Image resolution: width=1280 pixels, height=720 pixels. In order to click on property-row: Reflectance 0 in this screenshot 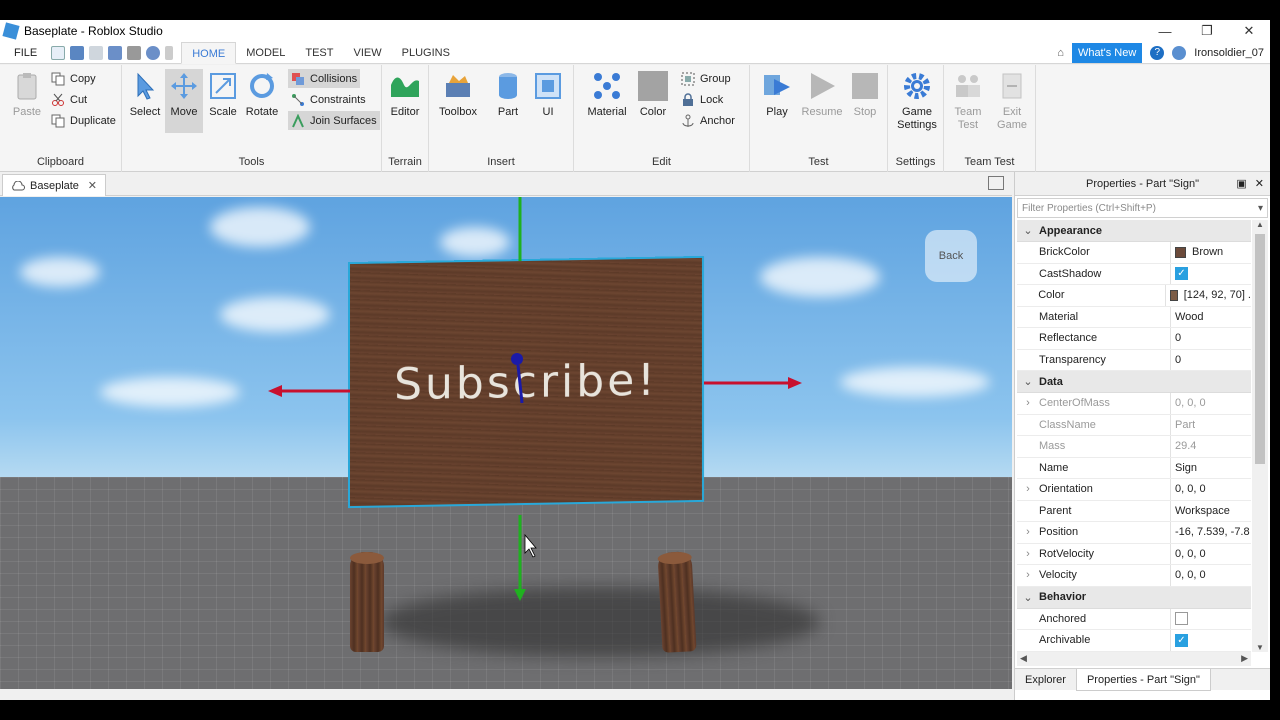, I will do `click(1134, 339)`.